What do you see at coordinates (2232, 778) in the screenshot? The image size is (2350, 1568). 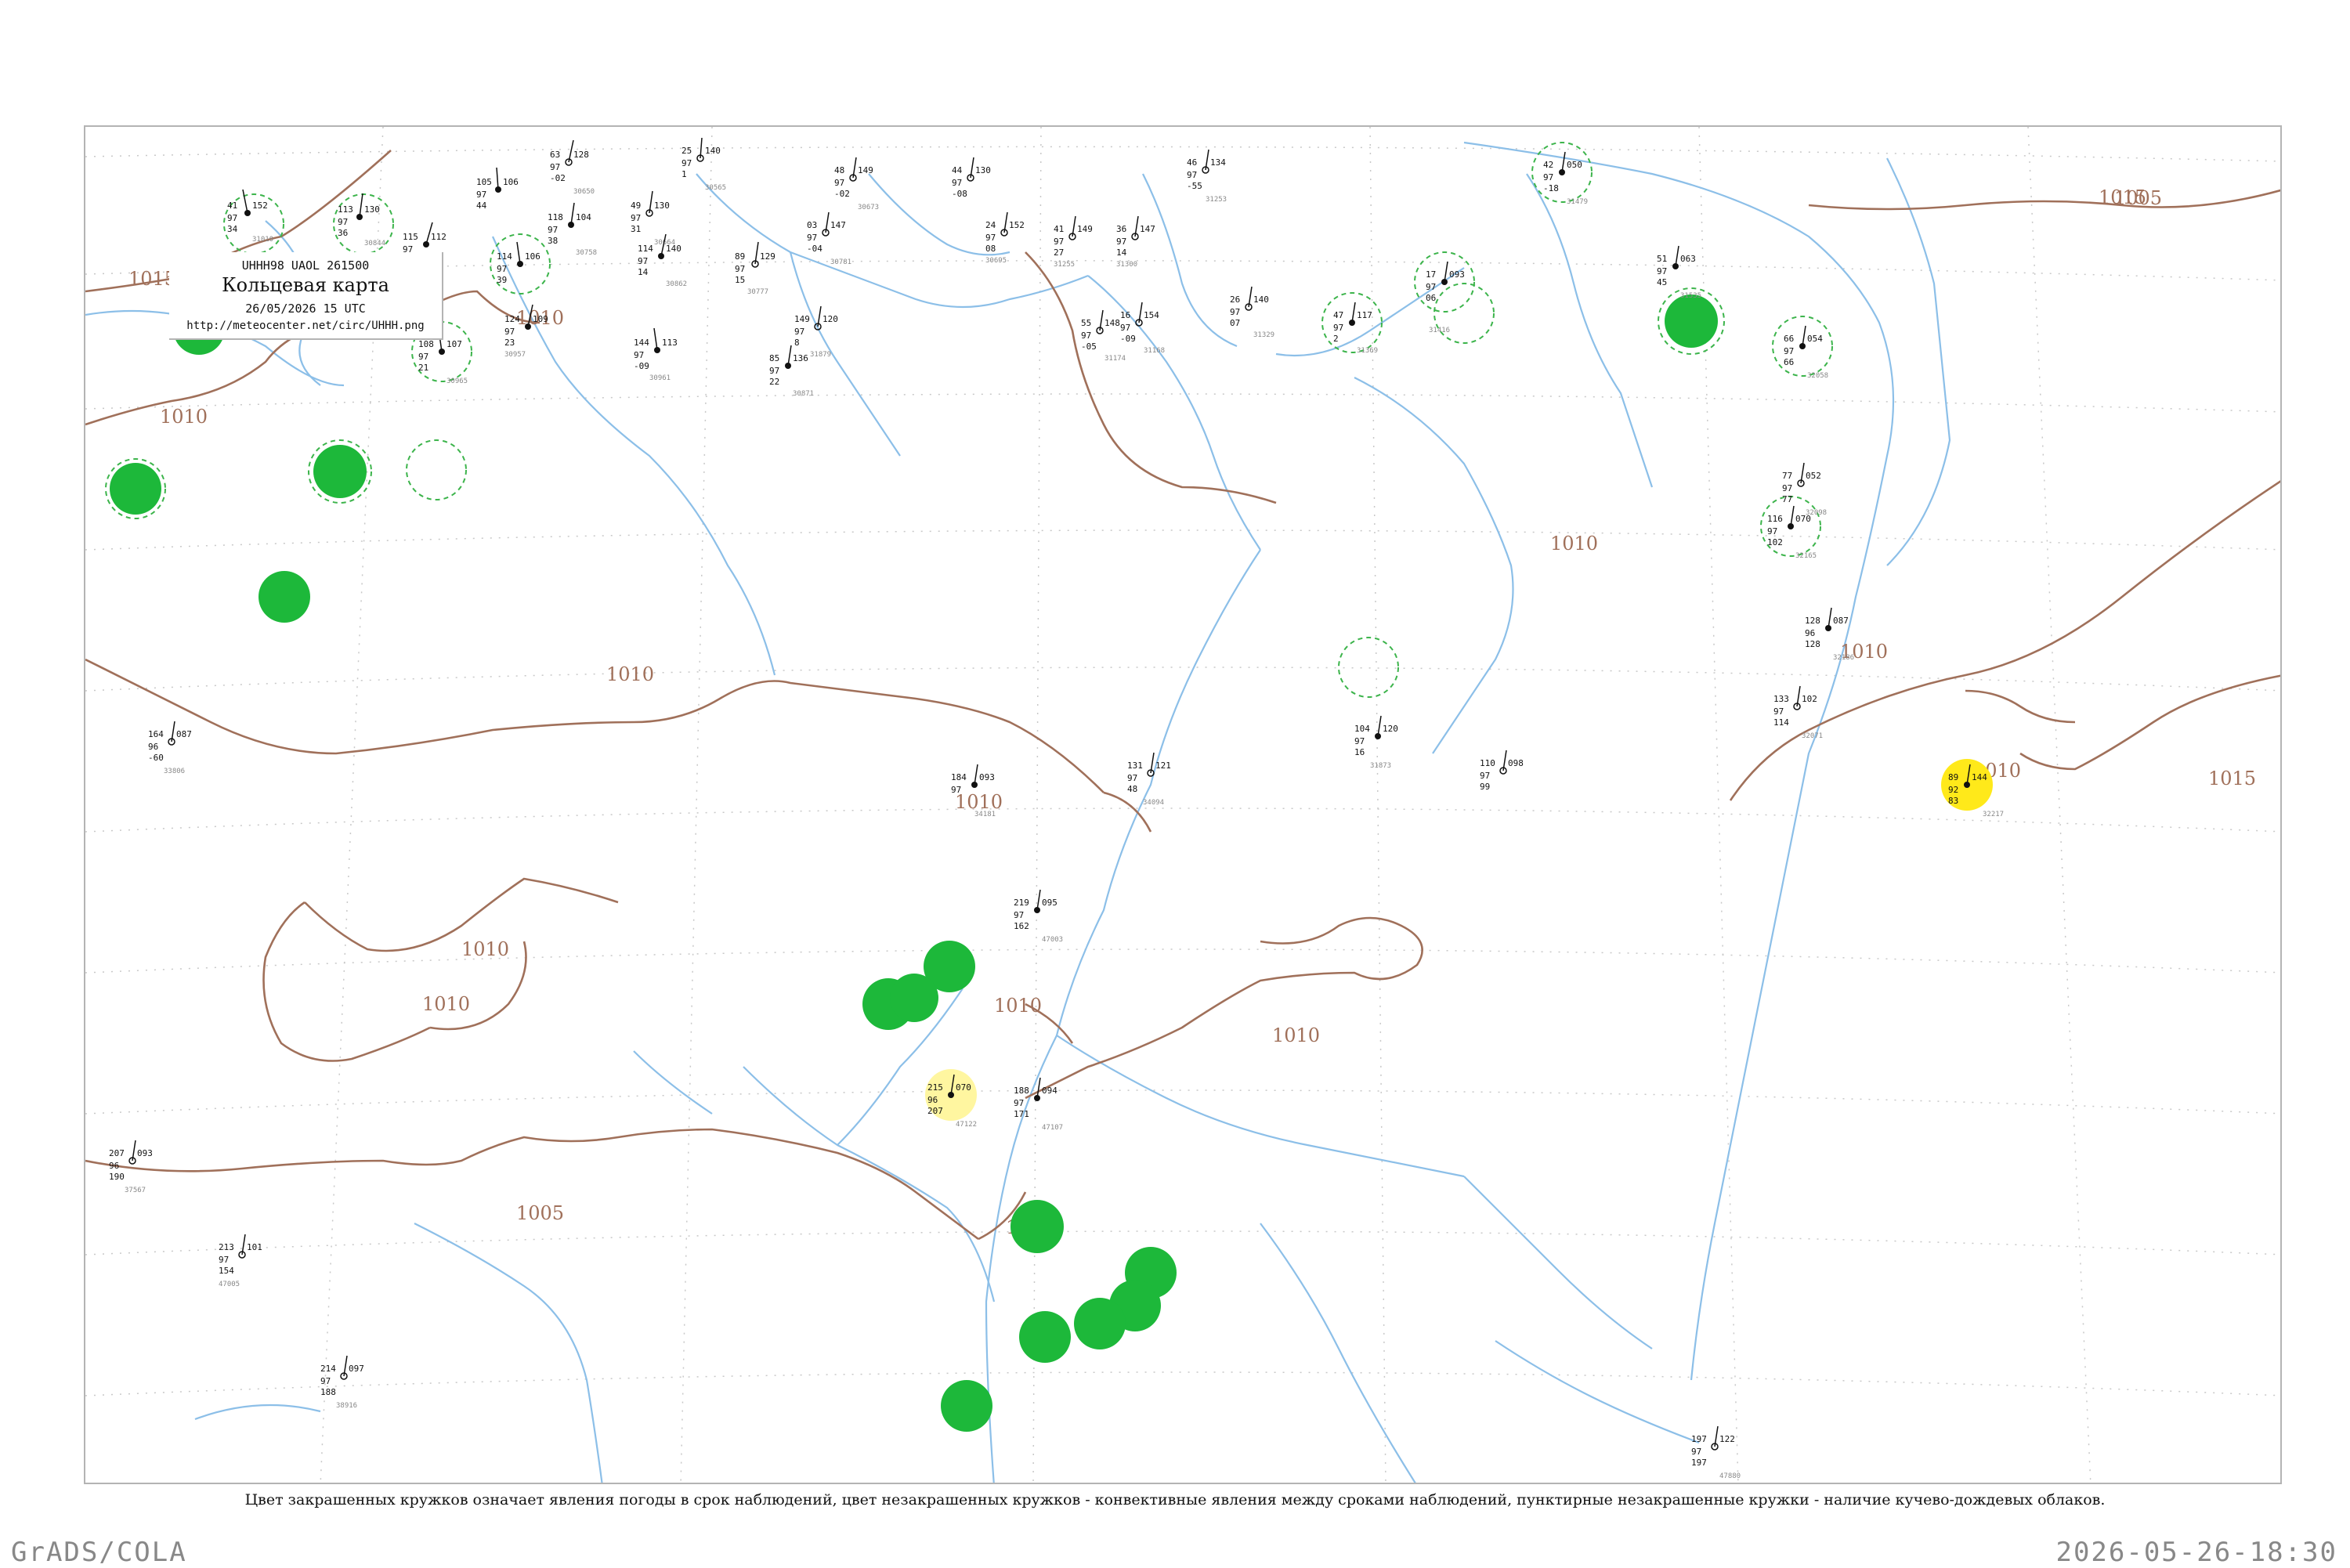 I see `isobar-label: 1015` at bounding box center [2232, 778].